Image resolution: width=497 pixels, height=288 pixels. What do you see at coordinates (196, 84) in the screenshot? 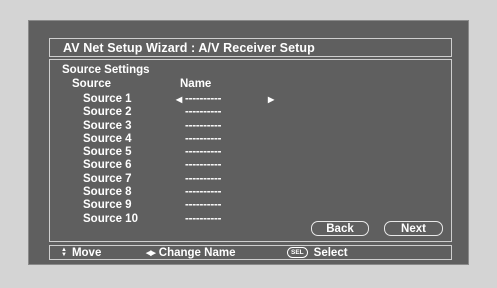
I see `column-header-name: Name` at bounding box center [196, 84].